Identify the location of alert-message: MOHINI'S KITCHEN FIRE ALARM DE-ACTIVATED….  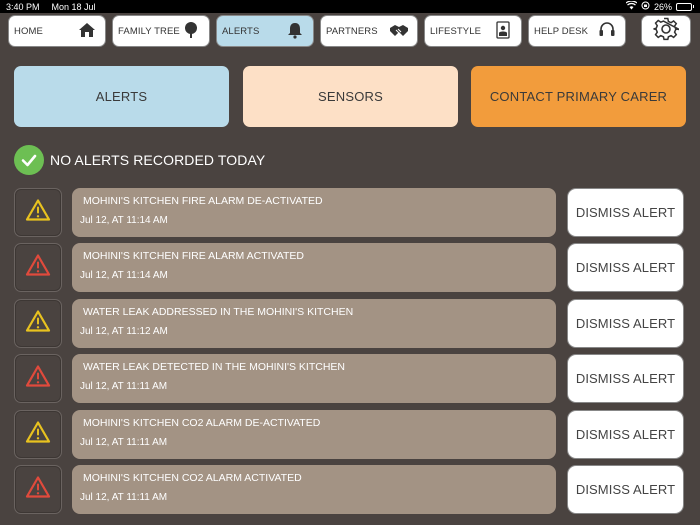
(314, 212).